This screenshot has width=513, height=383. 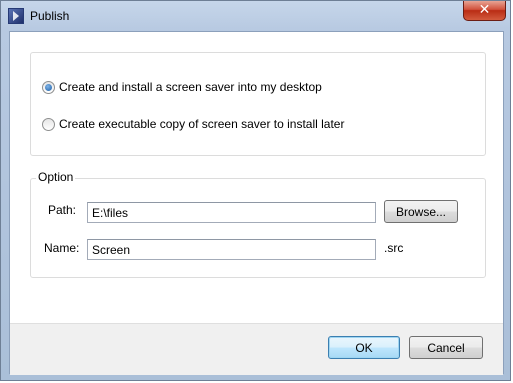 I want to click on ok-button: OK, so click(x=364, y=347).